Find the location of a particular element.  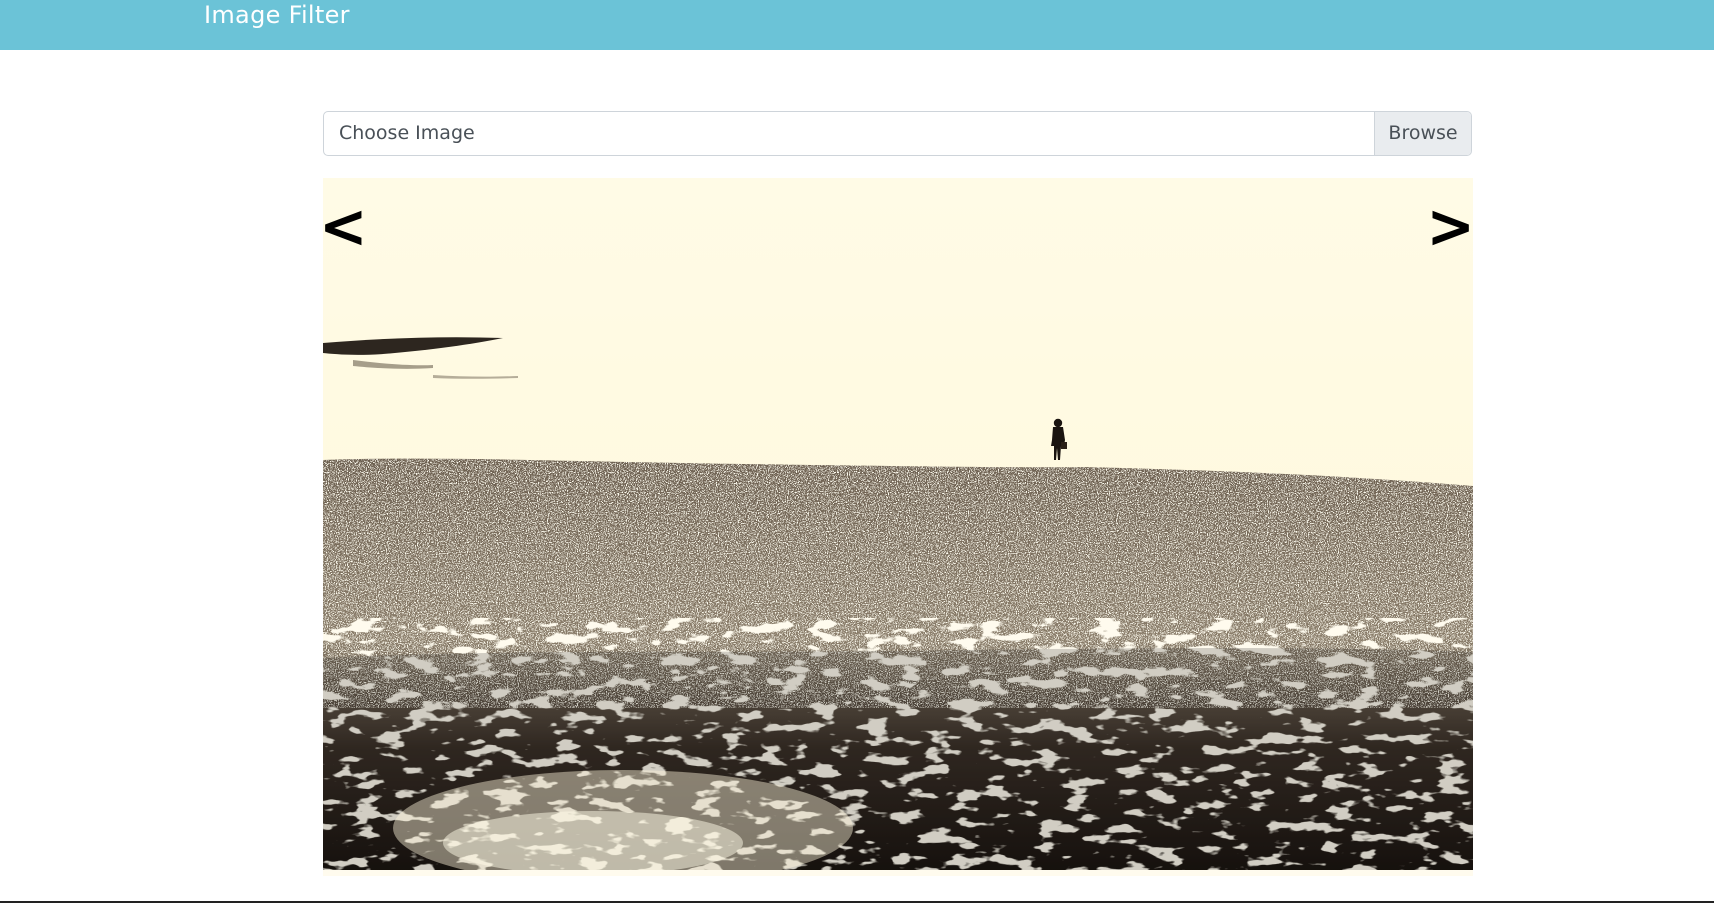

next-arrow-button: > is located at coordinates (1449, 225).